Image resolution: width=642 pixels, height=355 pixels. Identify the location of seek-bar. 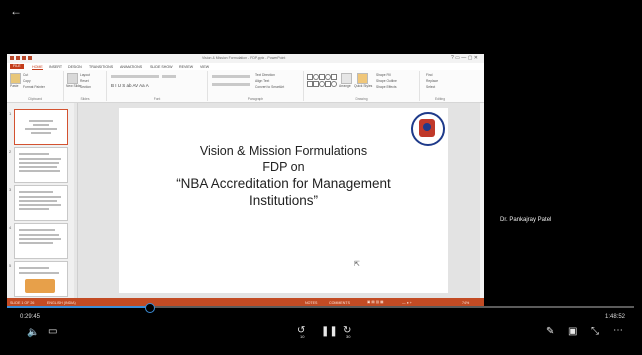
(320, 308).